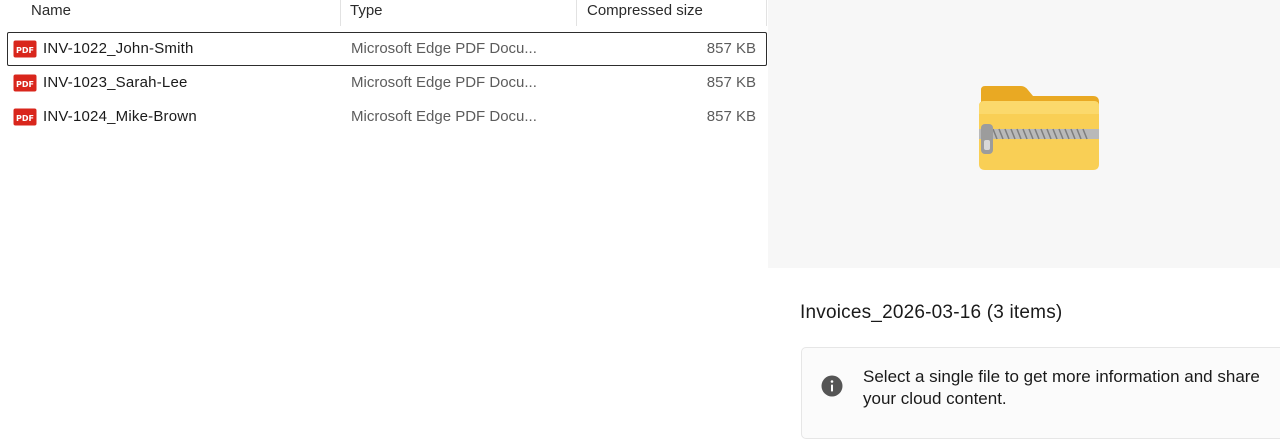  I want to click on file-name: INV-1023_Sarah-Lee, so click(115, 82).